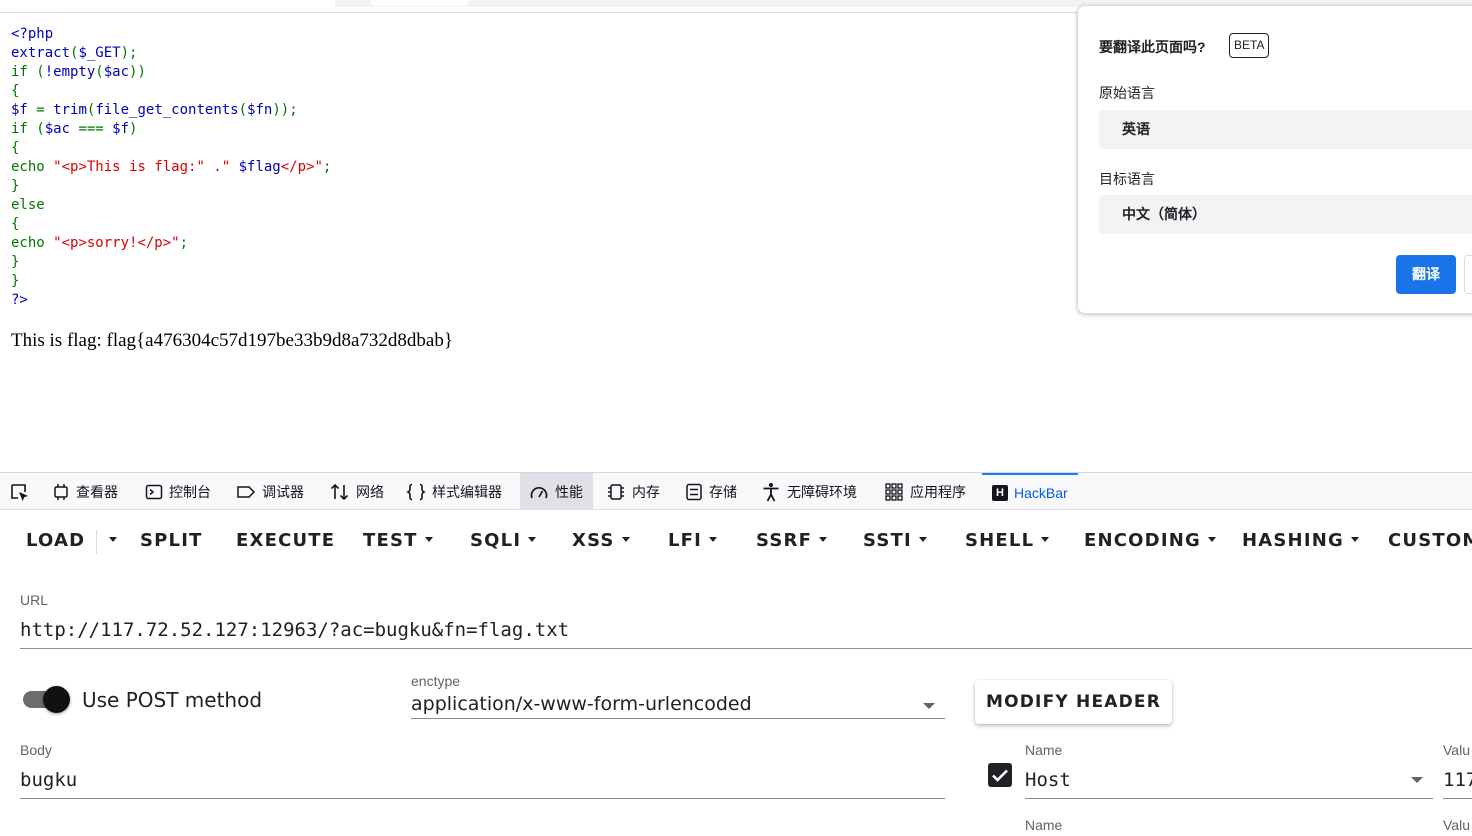 The image size is (1472, 836). Describe the element at coordinates (938, 491) in the screenshot. I see `tab-label: 应用程序` at that location.